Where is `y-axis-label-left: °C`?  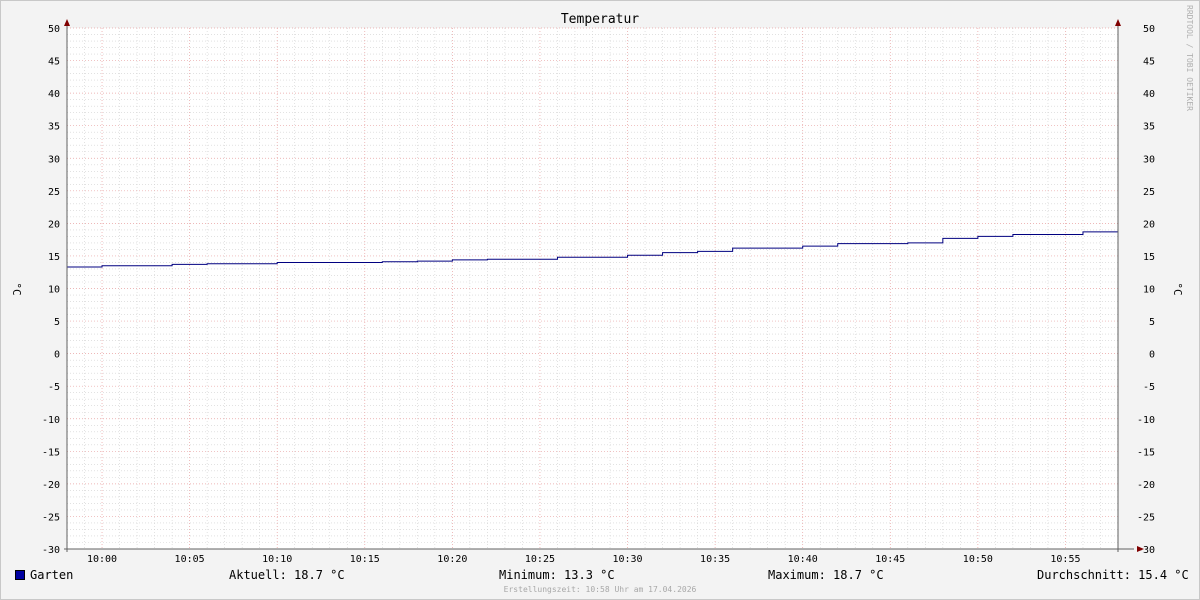 y-axis-label-left: °C is located at coordinates (16, 288).